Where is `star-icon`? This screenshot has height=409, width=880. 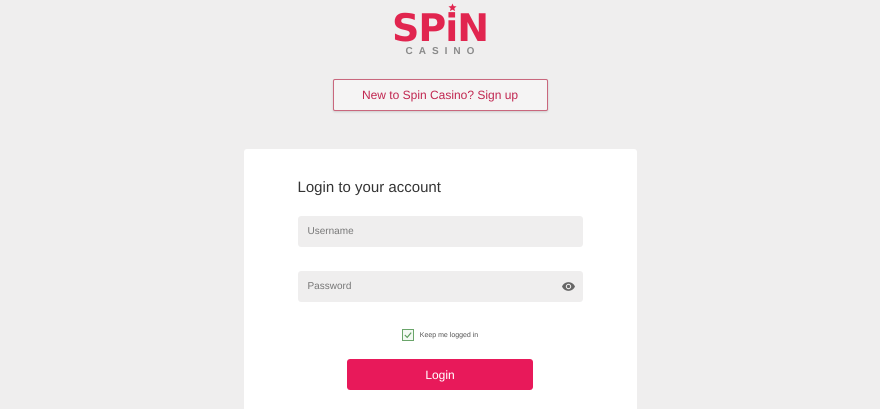
star-icon is located at coordinates (452, 7).